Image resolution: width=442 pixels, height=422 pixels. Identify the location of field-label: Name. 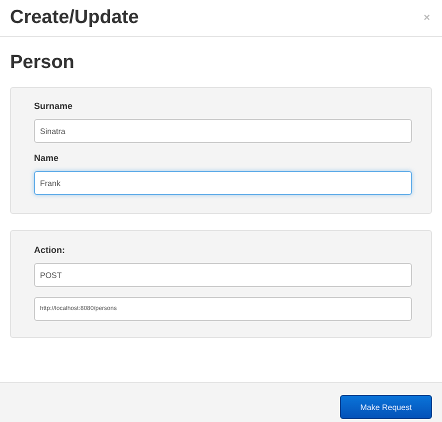
(47, 158).